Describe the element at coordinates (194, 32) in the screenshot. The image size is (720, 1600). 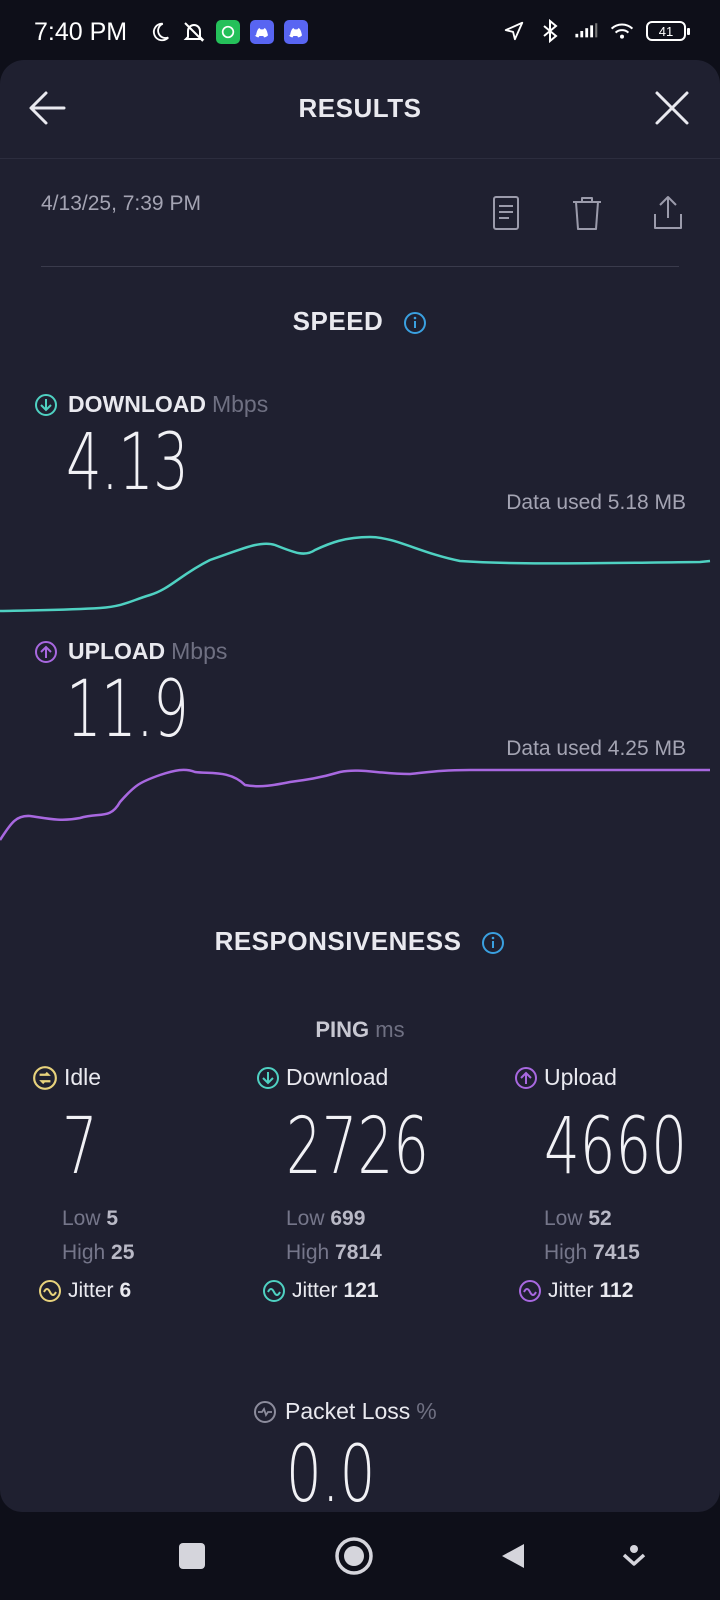
I see `mute-icon` at that location.